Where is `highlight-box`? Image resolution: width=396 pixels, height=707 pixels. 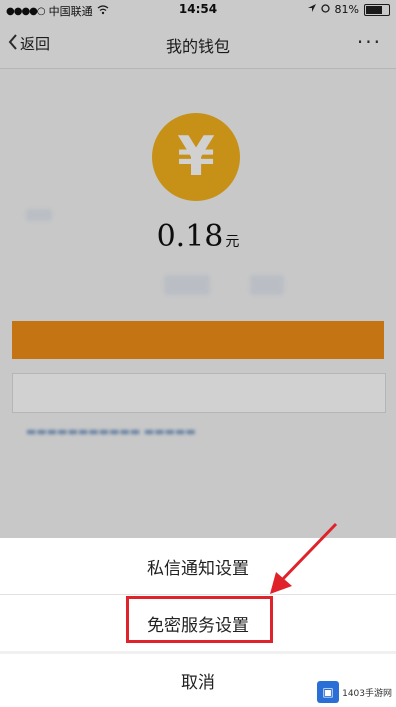
highlight-box is located at coordinates (199, 619).